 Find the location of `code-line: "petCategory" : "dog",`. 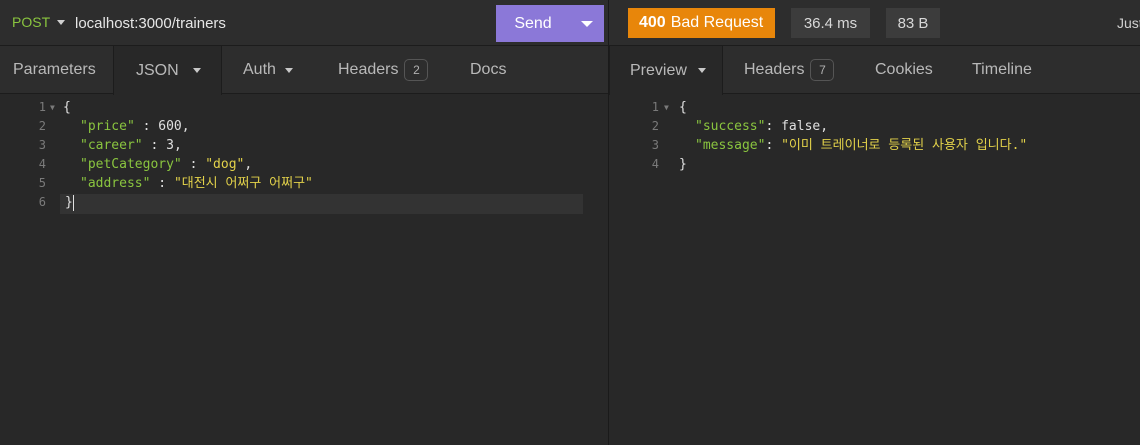

code-line: "petCategory" : "dog", is located at coordinates (166, 164).